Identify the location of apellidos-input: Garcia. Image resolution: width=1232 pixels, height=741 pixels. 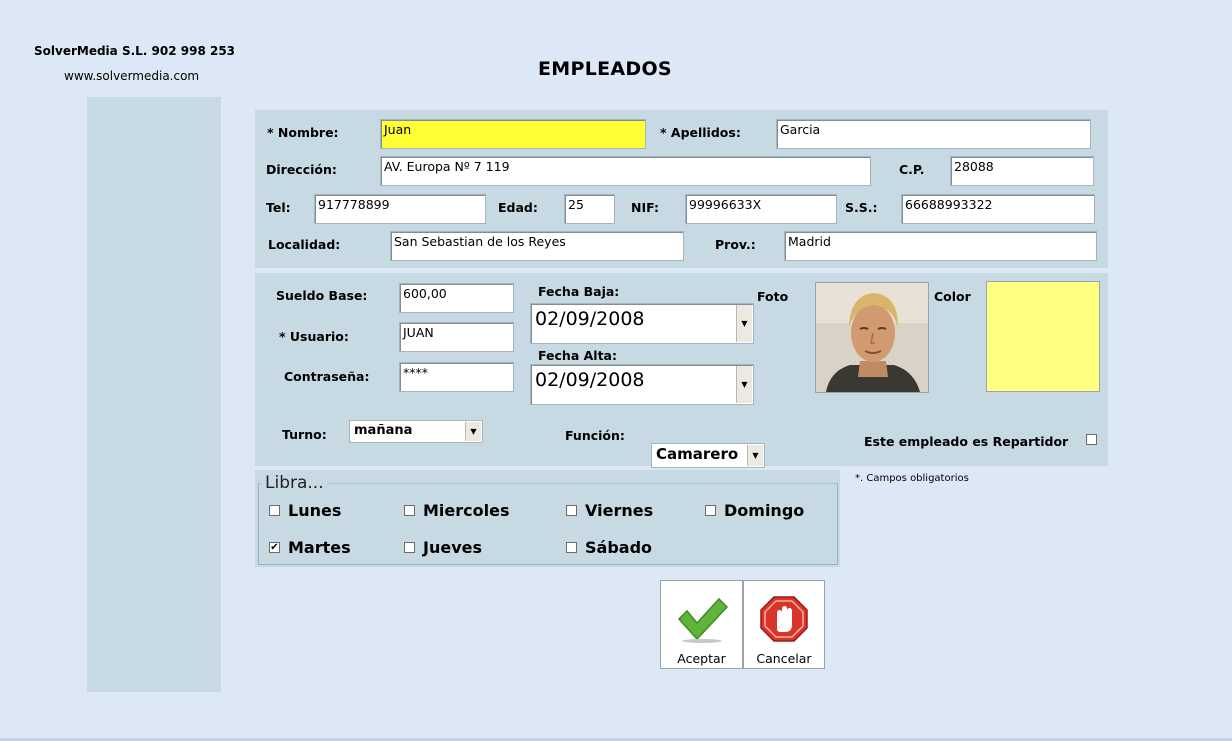
(933, 134).